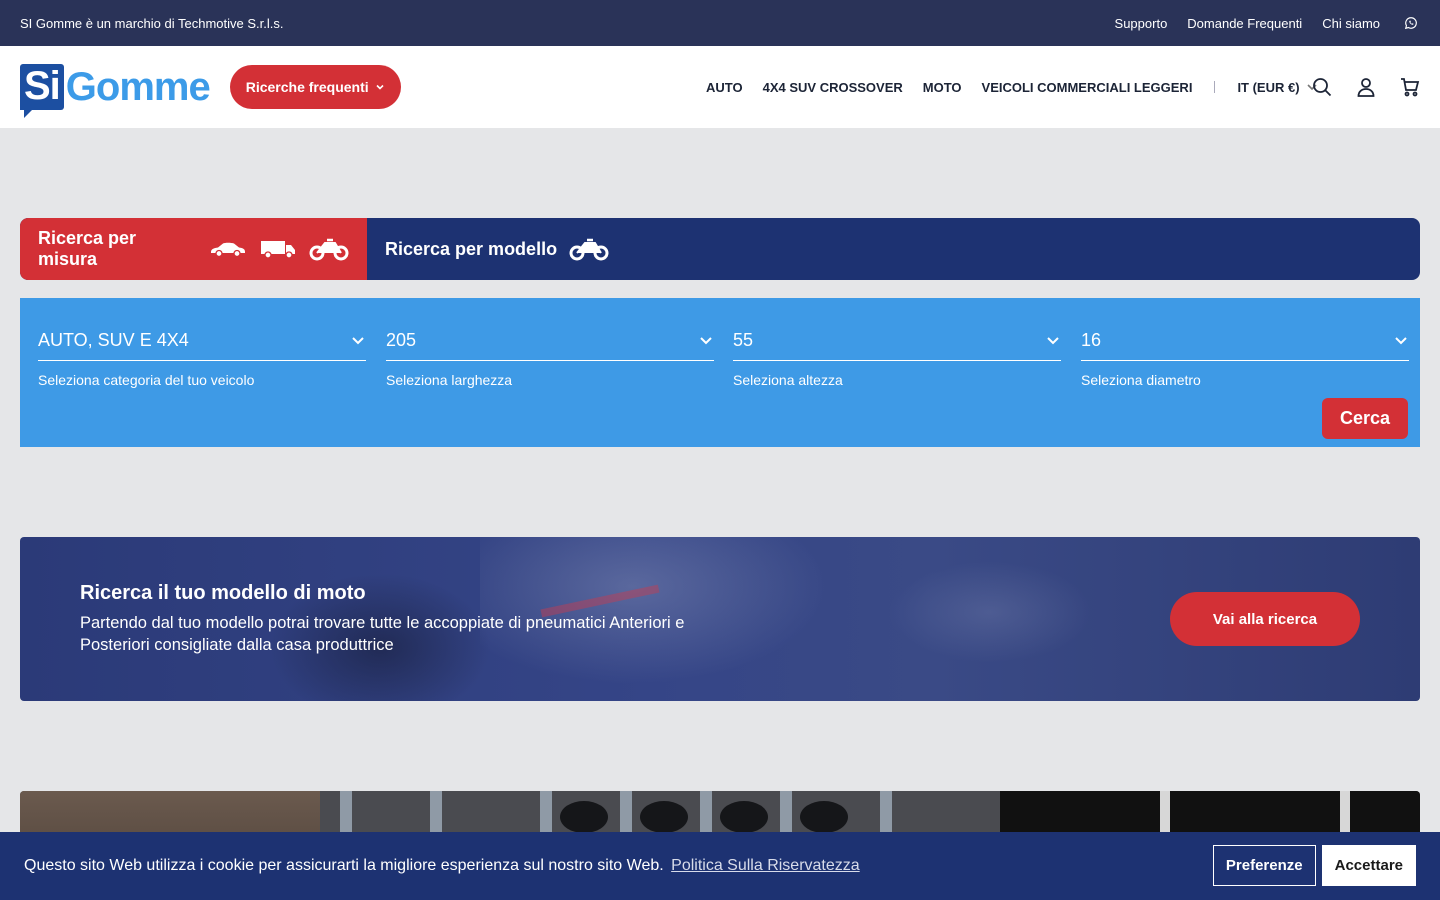 This screenshot has width=1440, height=900. Describe the element at coordinates (471, 248) in the screenshot. I see `tab-search-by-model-label: Ricerca per modello` at that location.